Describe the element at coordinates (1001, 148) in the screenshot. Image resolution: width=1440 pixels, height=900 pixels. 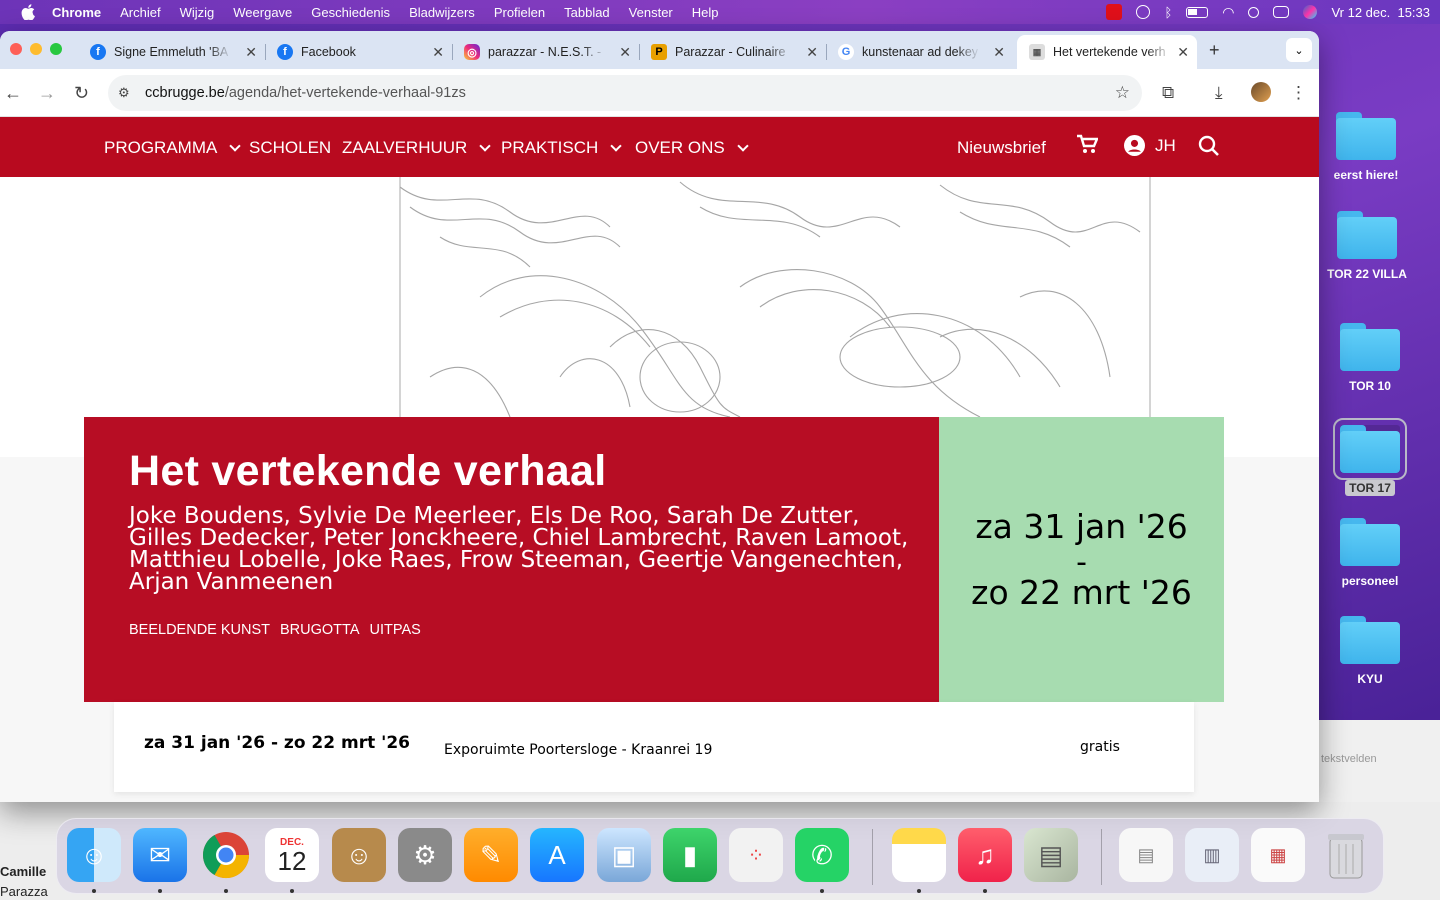
I see `nav-nieuwsbrief: Nieuwsbrief` at that location.